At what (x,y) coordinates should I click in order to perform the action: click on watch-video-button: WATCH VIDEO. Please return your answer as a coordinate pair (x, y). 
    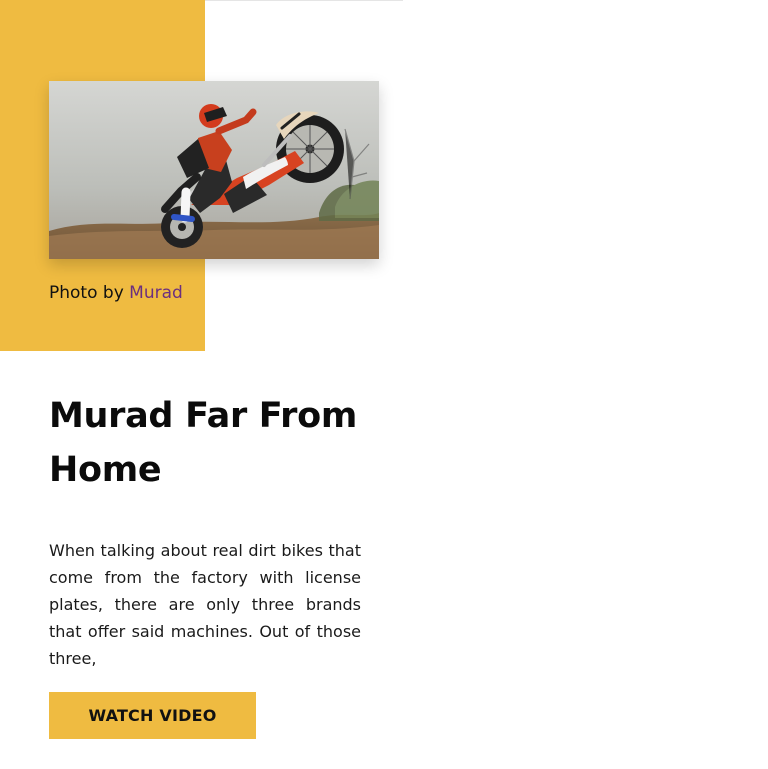
    Looking at the image, I should click on (152, 715).